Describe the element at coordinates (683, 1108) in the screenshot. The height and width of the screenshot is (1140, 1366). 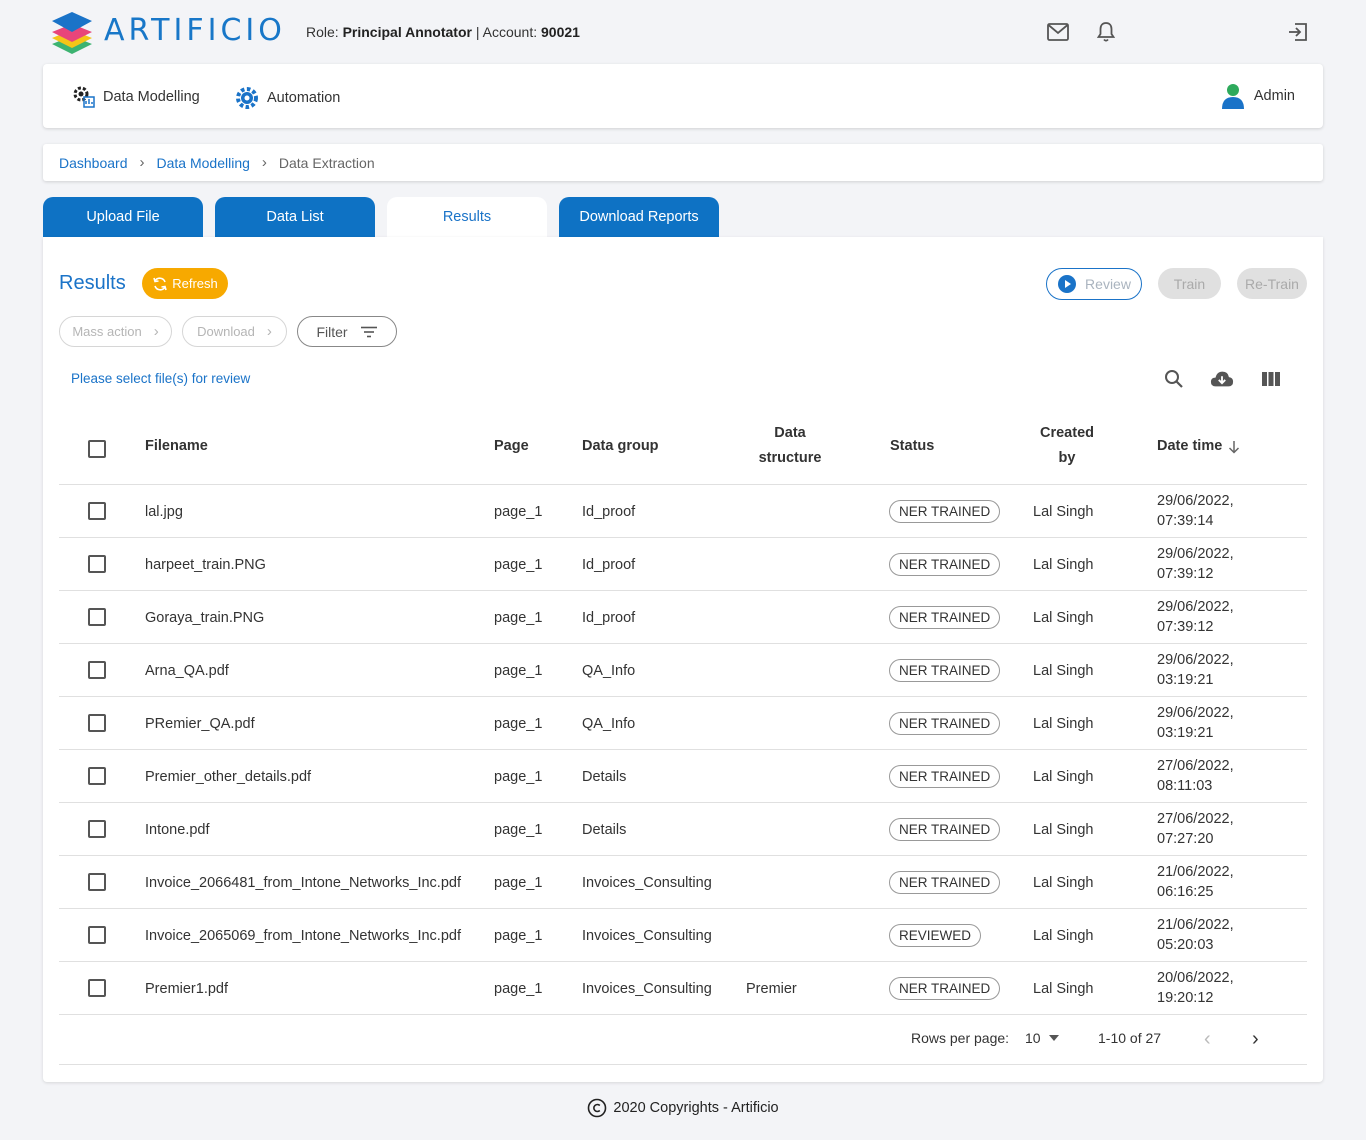
I see `footer: 2020 Copyrights - Artificio` at that location.